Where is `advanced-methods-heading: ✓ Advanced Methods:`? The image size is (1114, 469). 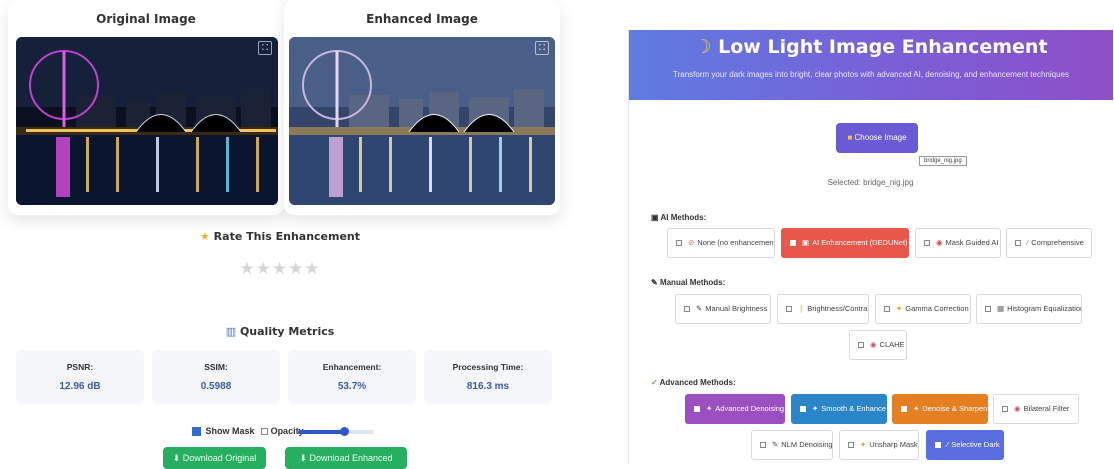
advanced-methods-heading: ✓ Advanced Methods: is located at coordinates (693, 382).